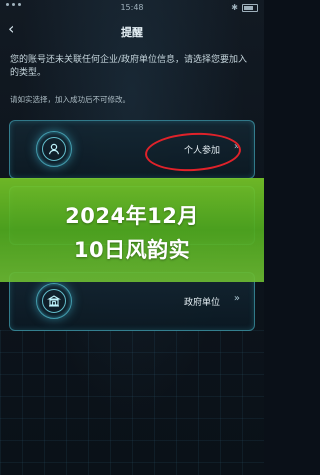 This screenshot has height=475, width=320. I want to click on status-time: 15:48, so click(132, 7).